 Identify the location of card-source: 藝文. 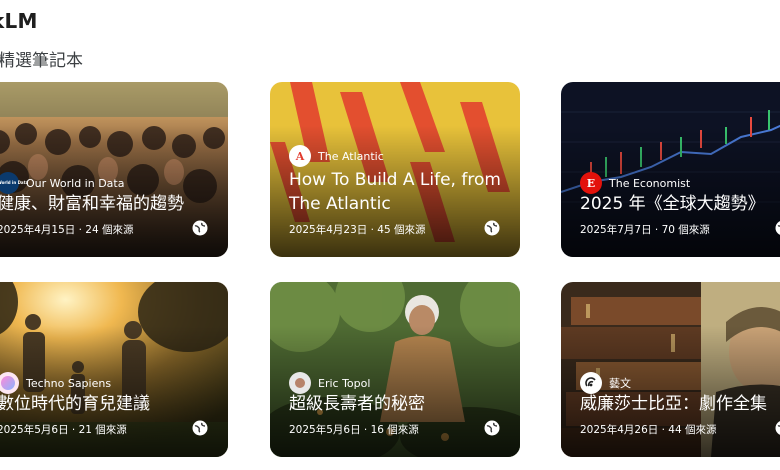
(605, 383).